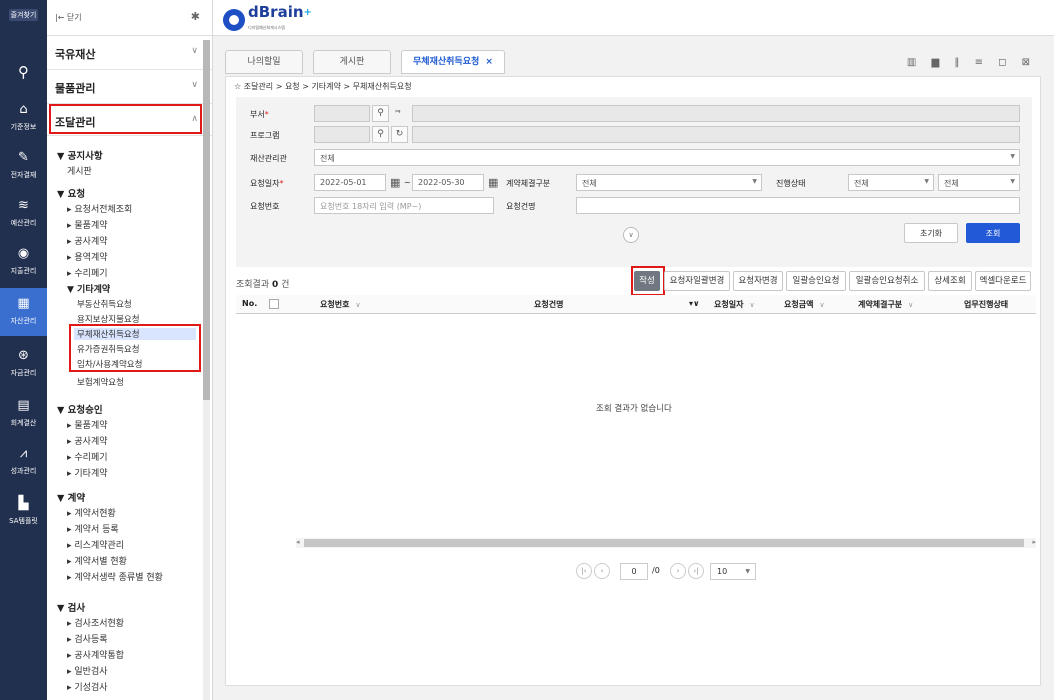 Image resolution: width=1054 pixels, height=700 pixels. Describe the element at coordinates (87, 472) in the screenshot. I see `menu-item: ▸ 기타계약` at that location.